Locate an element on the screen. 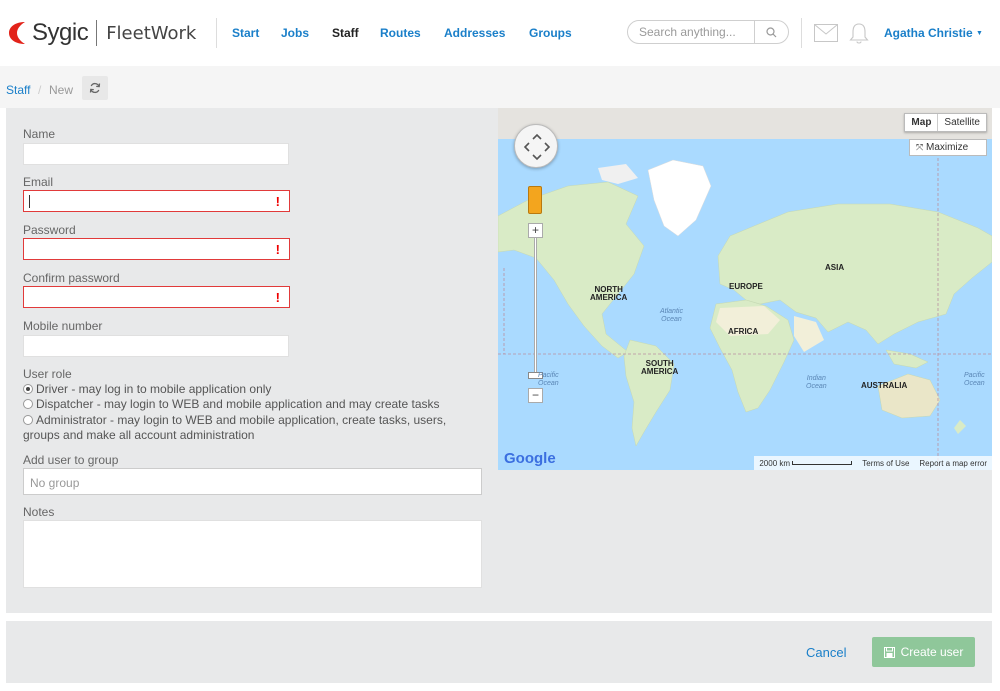  map-label-indian-line2: Ocean is located at coordinates (816, 386).